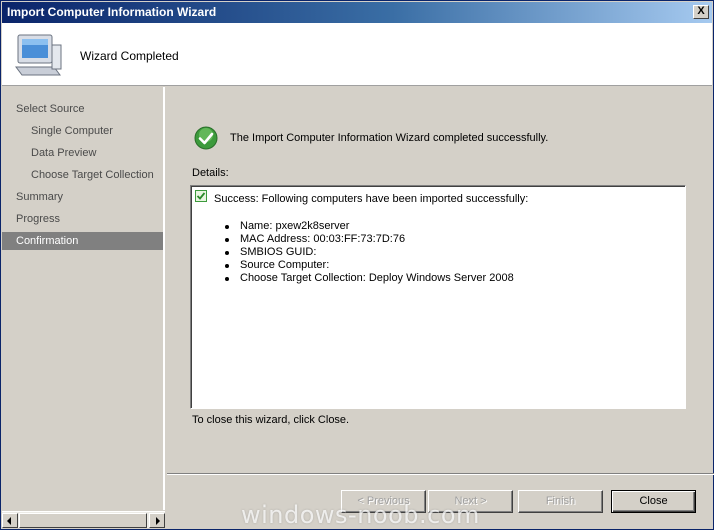 This screenshot has height=530, width=714. What do you see at coordinates (357, 12) in the screenshot?
I see `title-bar: Import Computer Information Wizard X` at bounding box center [357, 12].